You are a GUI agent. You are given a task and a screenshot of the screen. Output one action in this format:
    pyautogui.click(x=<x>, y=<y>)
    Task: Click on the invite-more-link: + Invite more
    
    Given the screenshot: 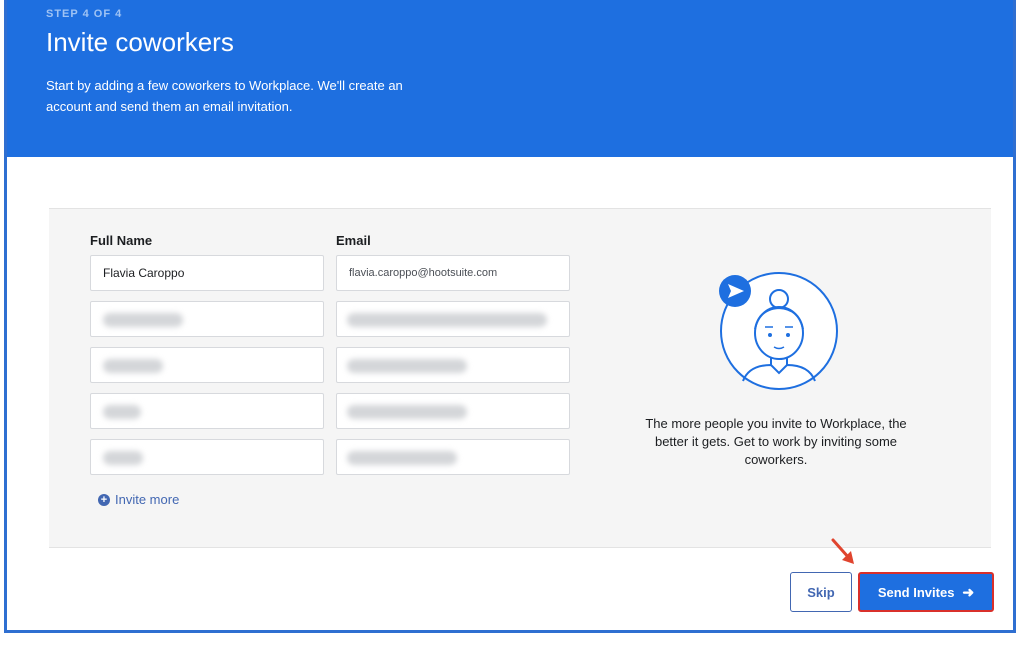 What is the action you would take?
    pyautogui.click(x=138, y=499)
    